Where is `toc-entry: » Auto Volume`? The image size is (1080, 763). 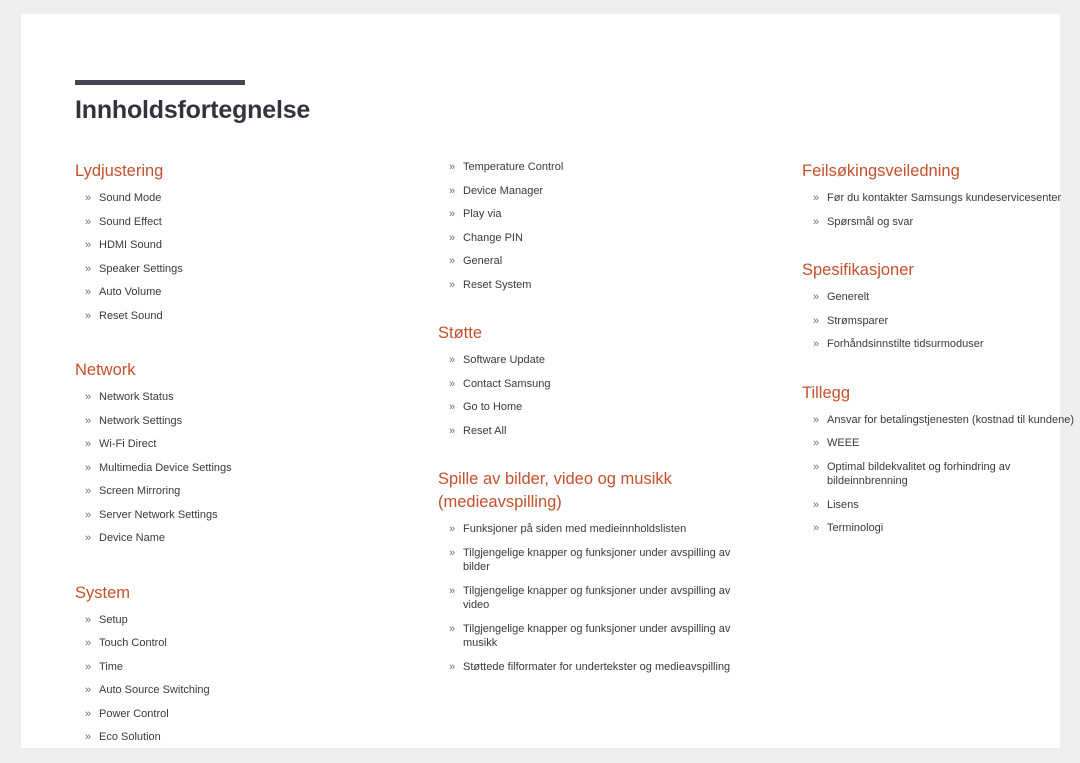 toc-entry: » Auto Volume is located at coordinates (225, 292).